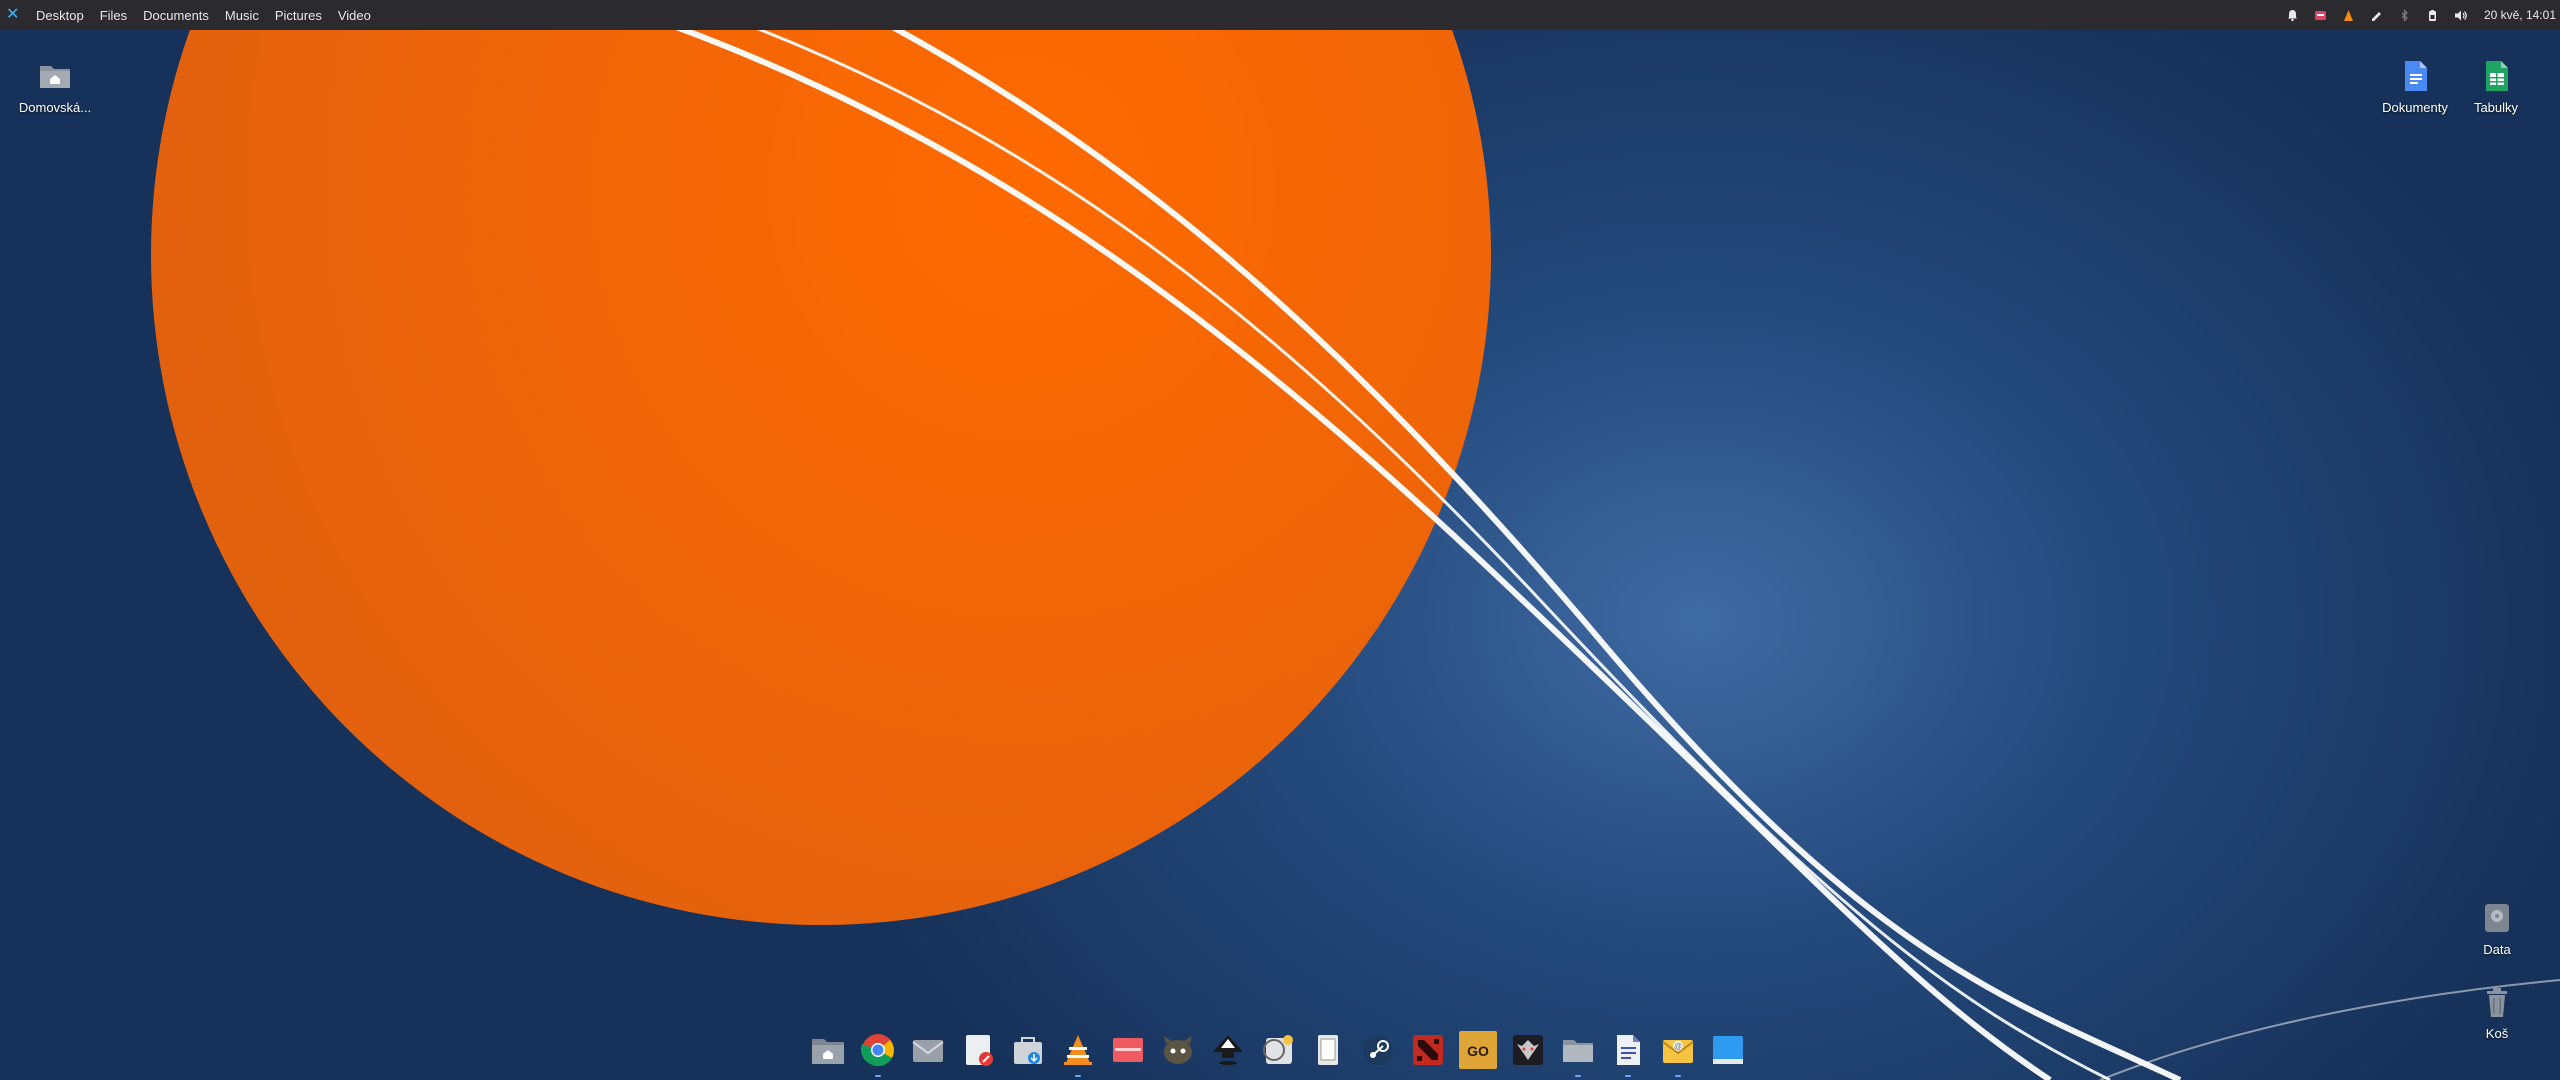 This screenshot has height=1080, width=2560. What do you see at coordinates (298, 15) in the screenshot?
I see `menu-pictures: Pictures` at bounding box center [298, 15].